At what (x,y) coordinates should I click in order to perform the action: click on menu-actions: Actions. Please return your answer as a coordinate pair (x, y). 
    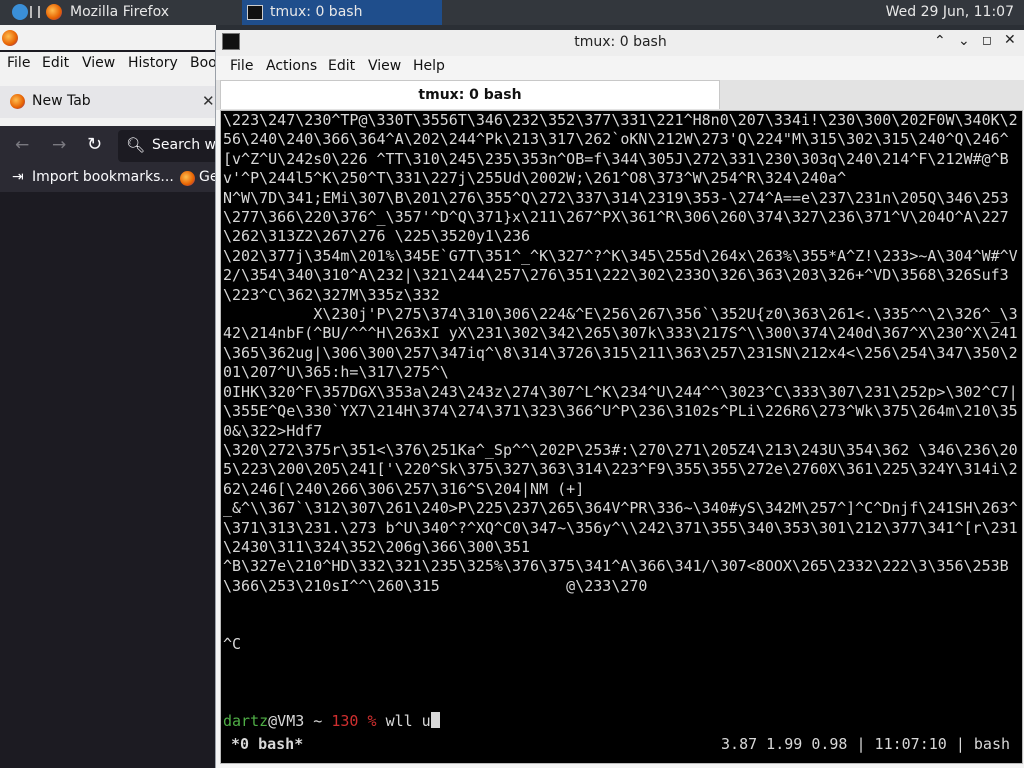
    Looking at the image, I should click on (291, 66).